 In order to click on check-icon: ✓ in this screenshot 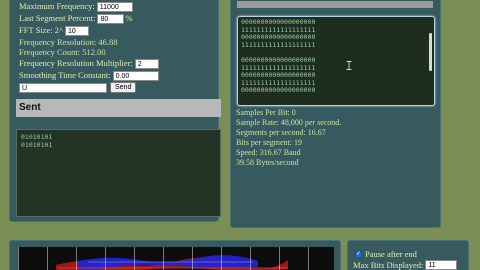, I will do `click(358, 254)`.